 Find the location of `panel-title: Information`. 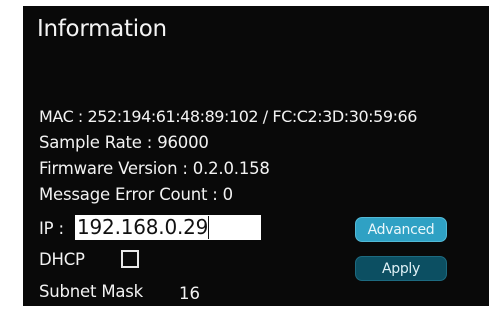

panel-title: Information is located at coordinates (102, 29).